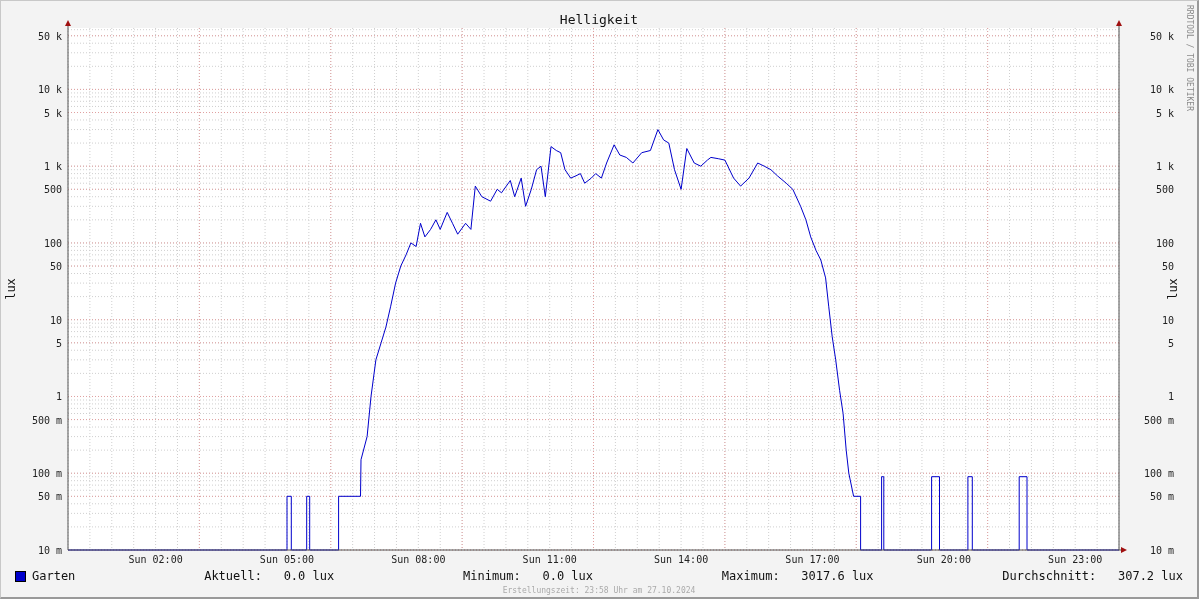 This screenshot has height=600, width=1200. I want to click on x-tick-label: Sun 20:00, so click(943, 559).